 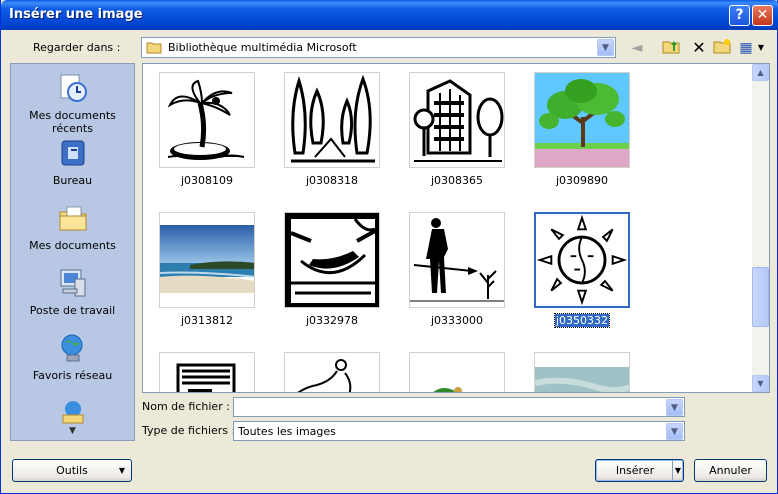 I want to click on island-palm-clipart, so click(x=206, y=119).